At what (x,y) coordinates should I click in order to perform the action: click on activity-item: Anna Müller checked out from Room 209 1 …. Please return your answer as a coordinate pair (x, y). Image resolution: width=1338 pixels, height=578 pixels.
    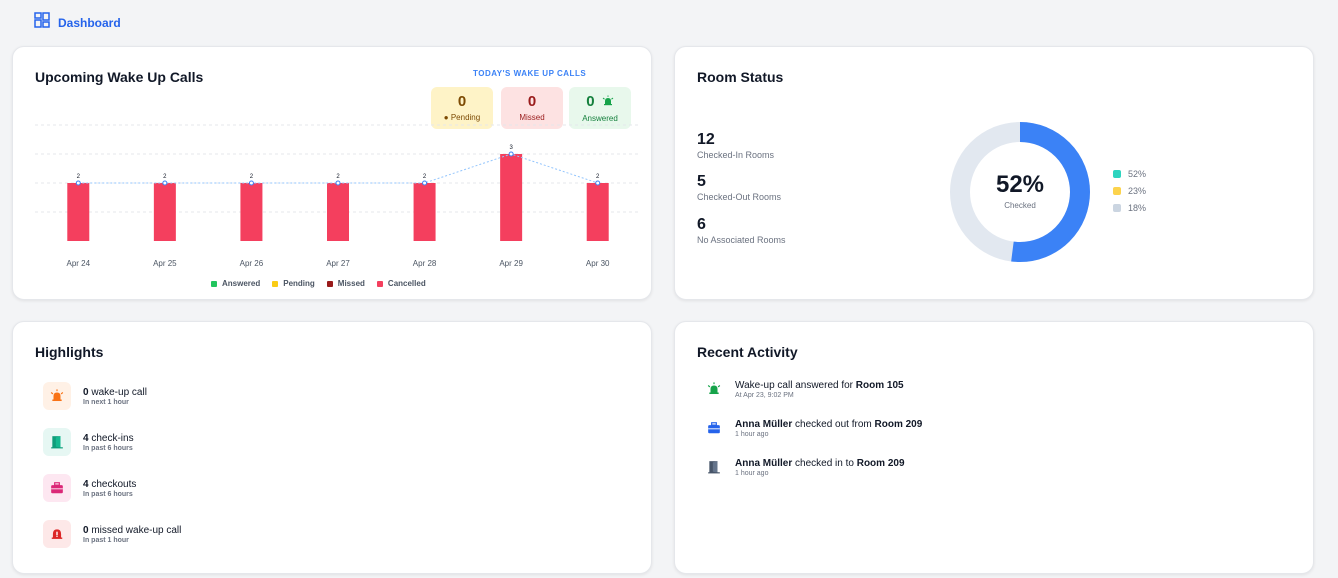
    Looking at the image, I should click on (813, 428).